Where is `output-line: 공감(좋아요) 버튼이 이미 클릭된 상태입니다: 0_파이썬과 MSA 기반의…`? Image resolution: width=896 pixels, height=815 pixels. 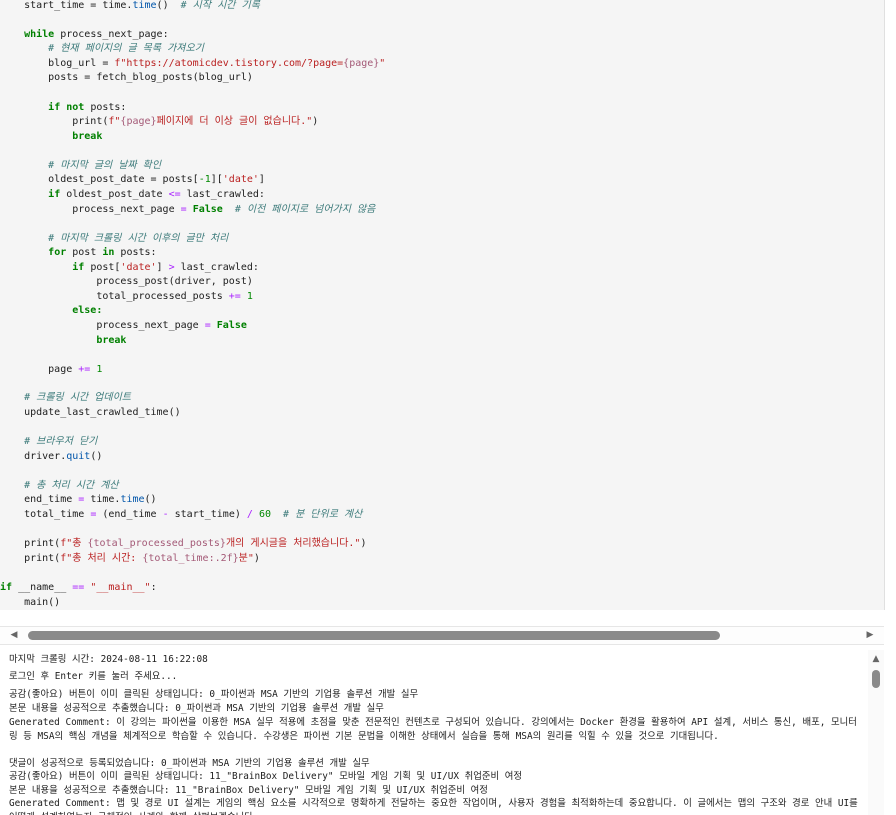 output-line: 공감(좋아요) 버튼이 이미 클릭된 상태입니다: 0_파이썬과 MSA 기반의… is located at coordinates (214, 694).